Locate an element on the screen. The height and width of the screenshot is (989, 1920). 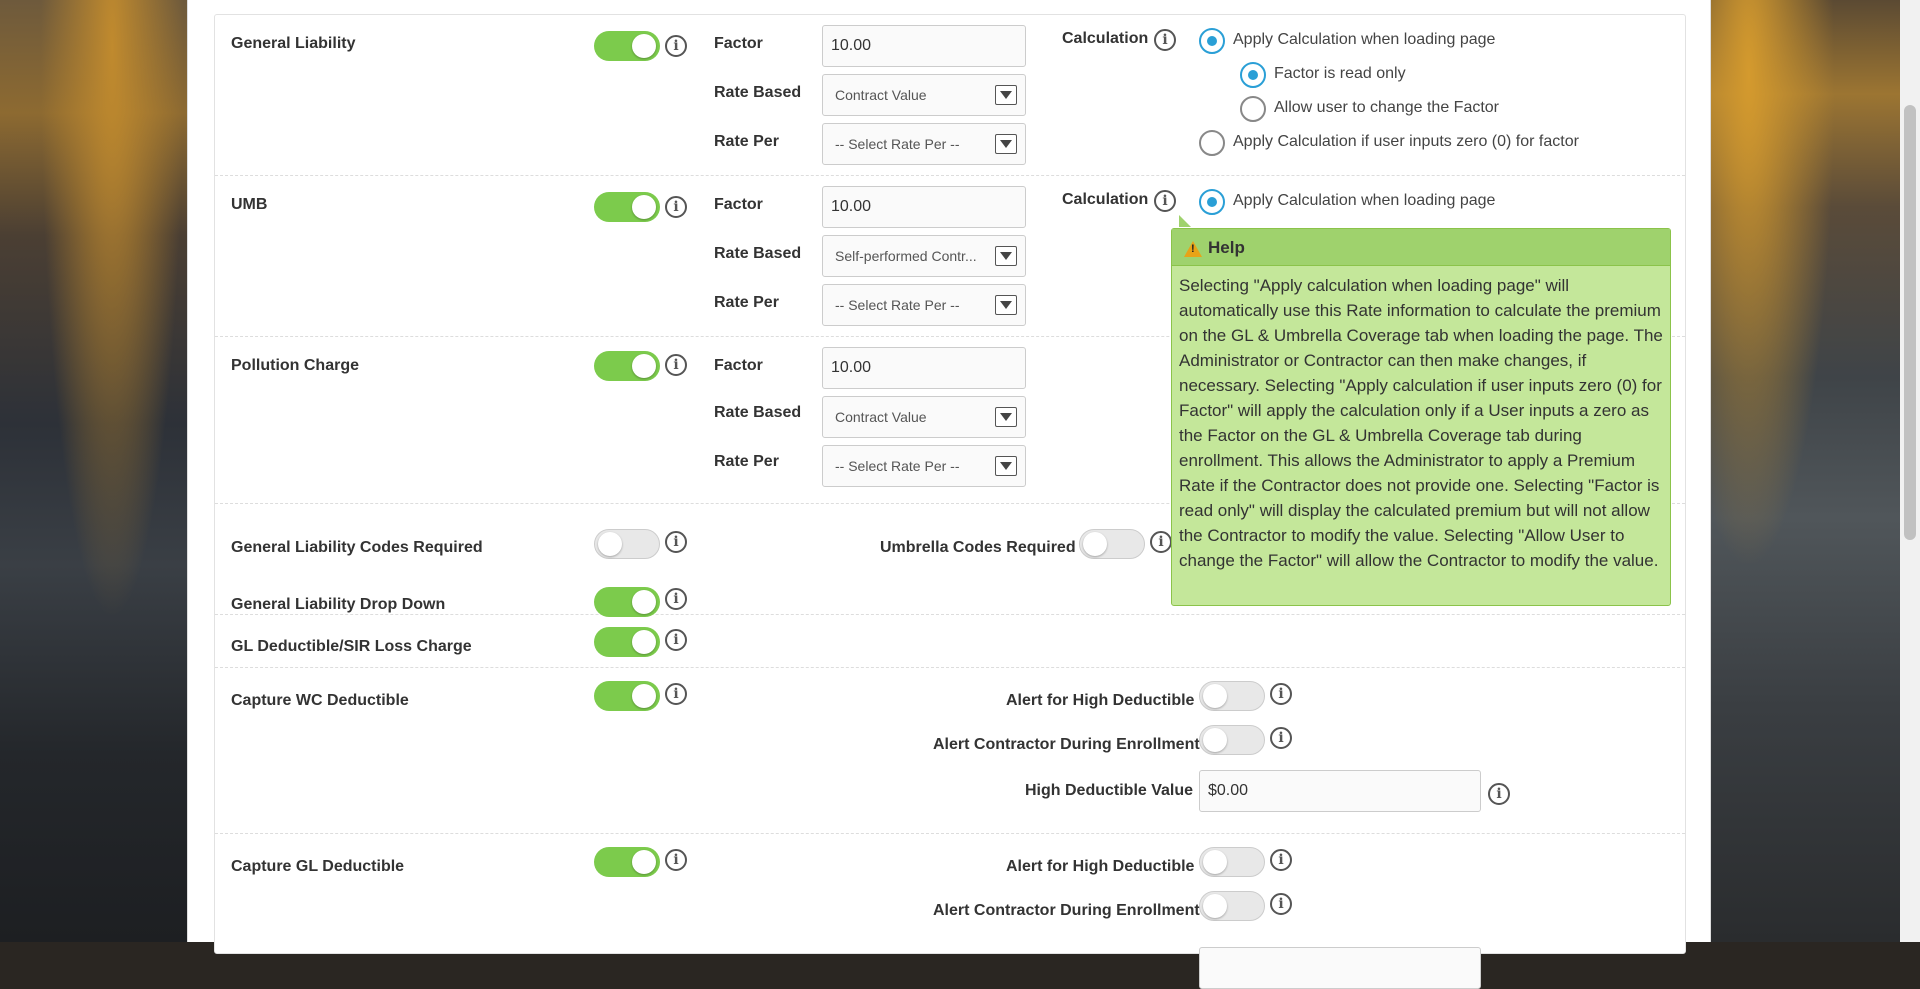
gl-apply-loading-text: Apply Calculation when loading page is located at coordinates (1364, 39).